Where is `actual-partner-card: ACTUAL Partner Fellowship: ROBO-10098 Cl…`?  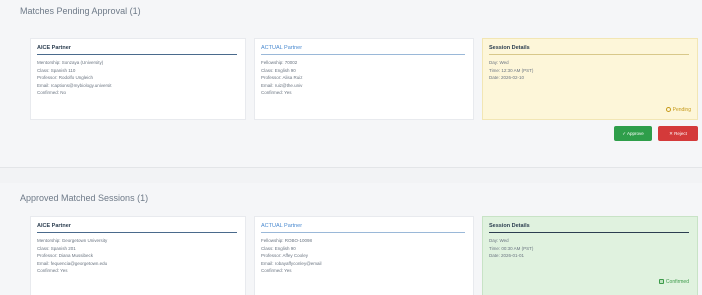
actual-partner-card: ACTUAL Partner Fellowship: ROBO-10098 Cl… is located at coordinates (364, 255).